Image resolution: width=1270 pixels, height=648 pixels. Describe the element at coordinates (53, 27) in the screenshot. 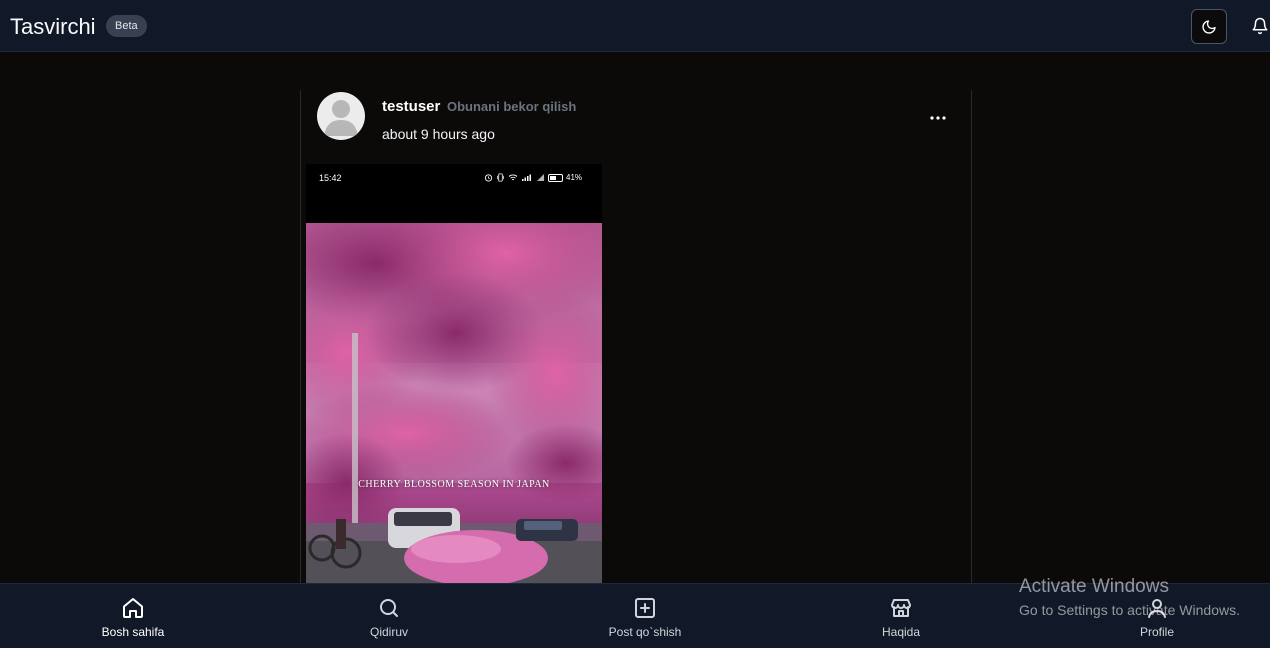

I see `app-logo: Tasvirchi` at that location.